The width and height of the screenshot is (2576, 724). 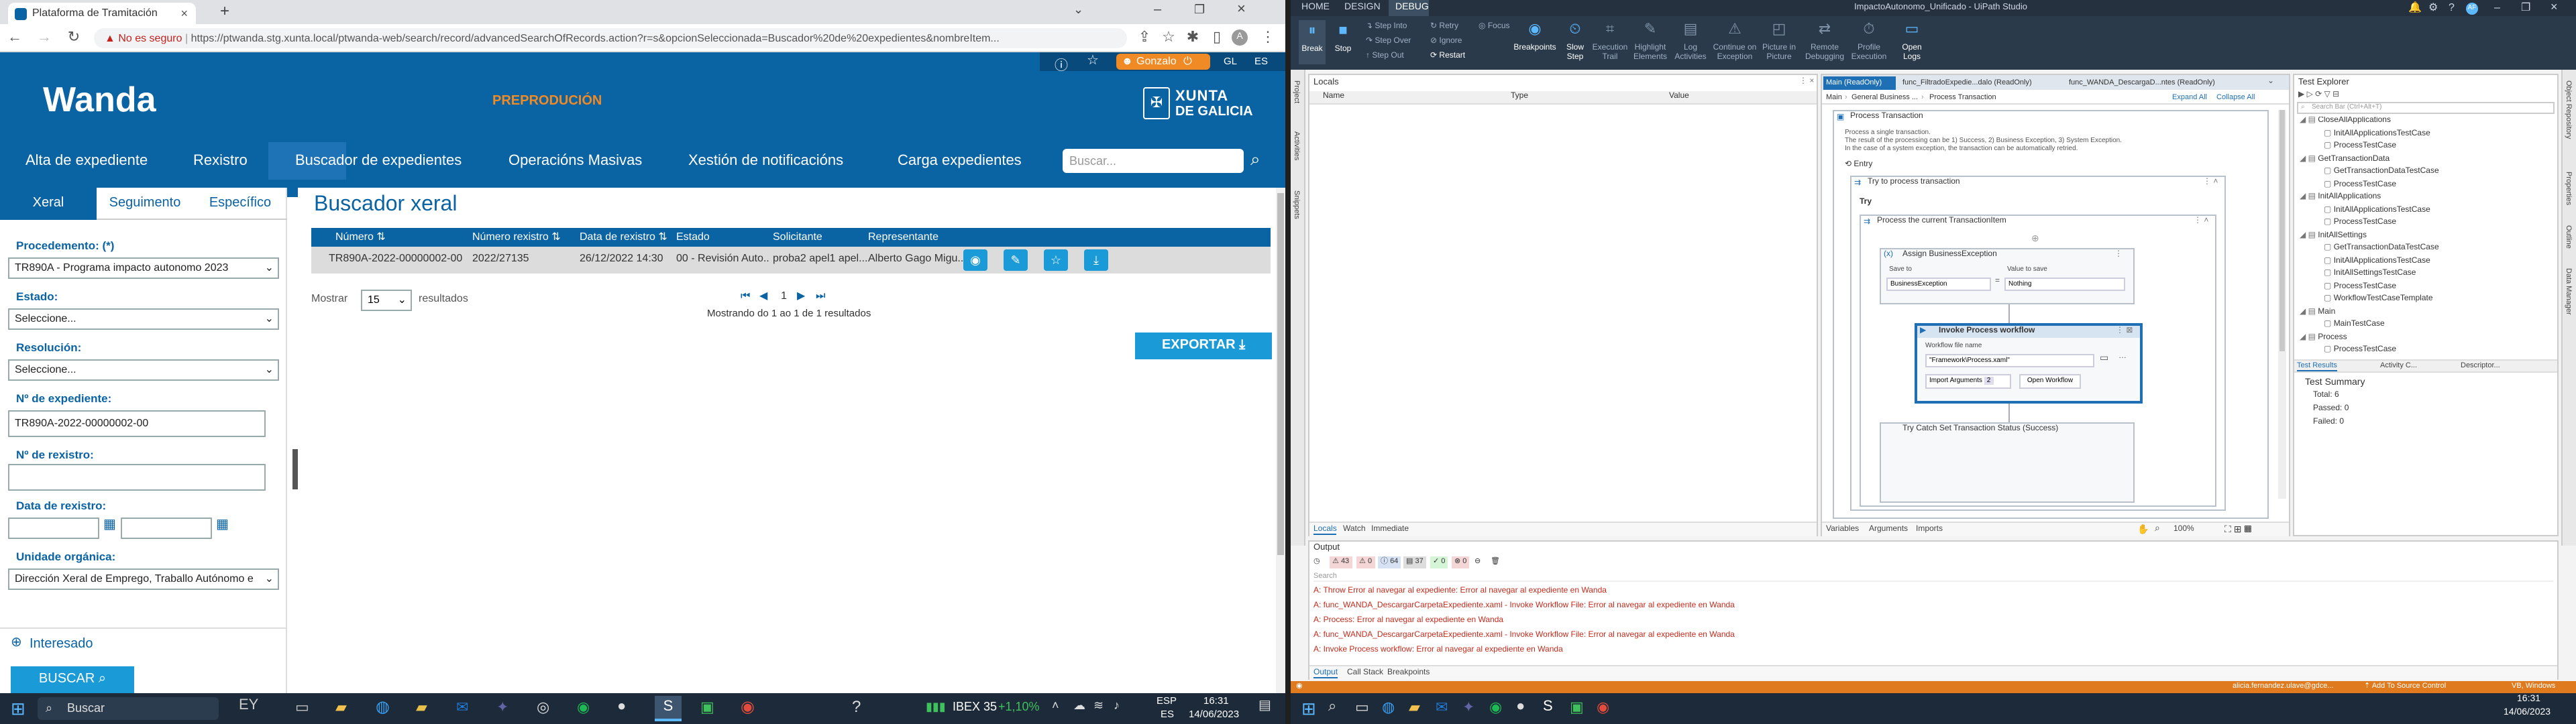 What do you see at coordinates (1354, 530) in the screenshot?
I see `tab-watch: Watch` at bounding box center [1354, 530].